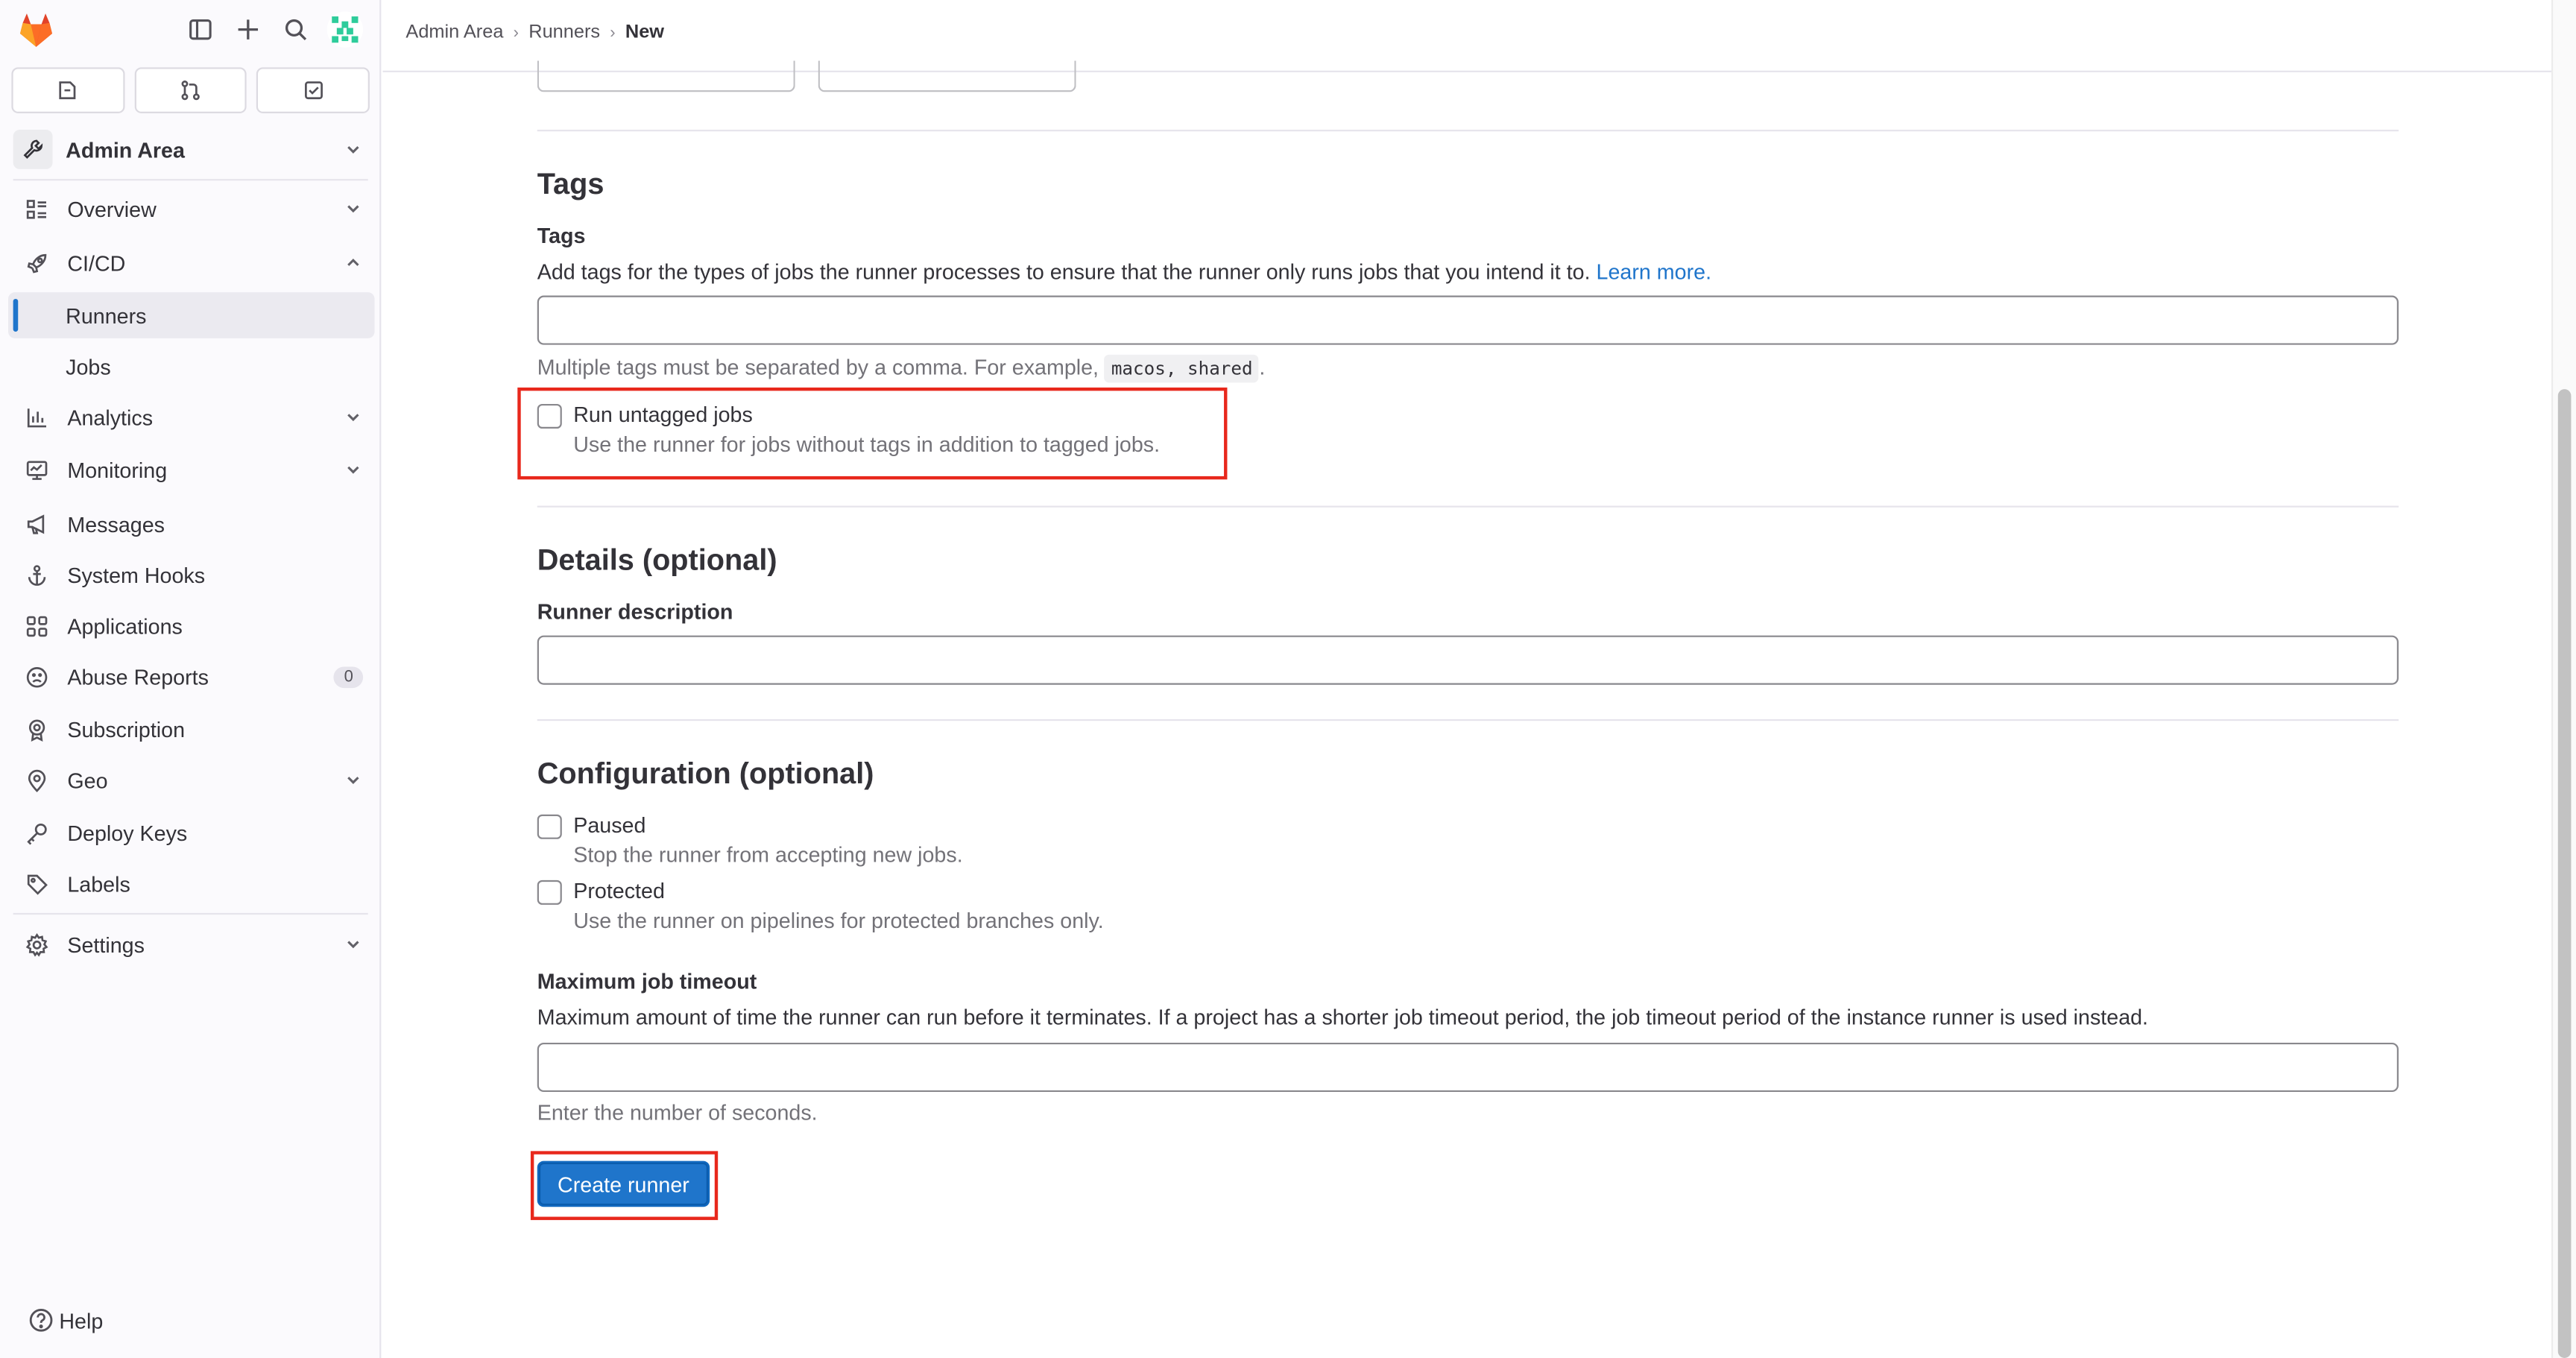 The image size is (2576, 1358). What do you see at coordinates (677, 1112) in the screenshot?
I see `timeout-hint: Enter the number of seconds.` at bounding box center [677, 1112].